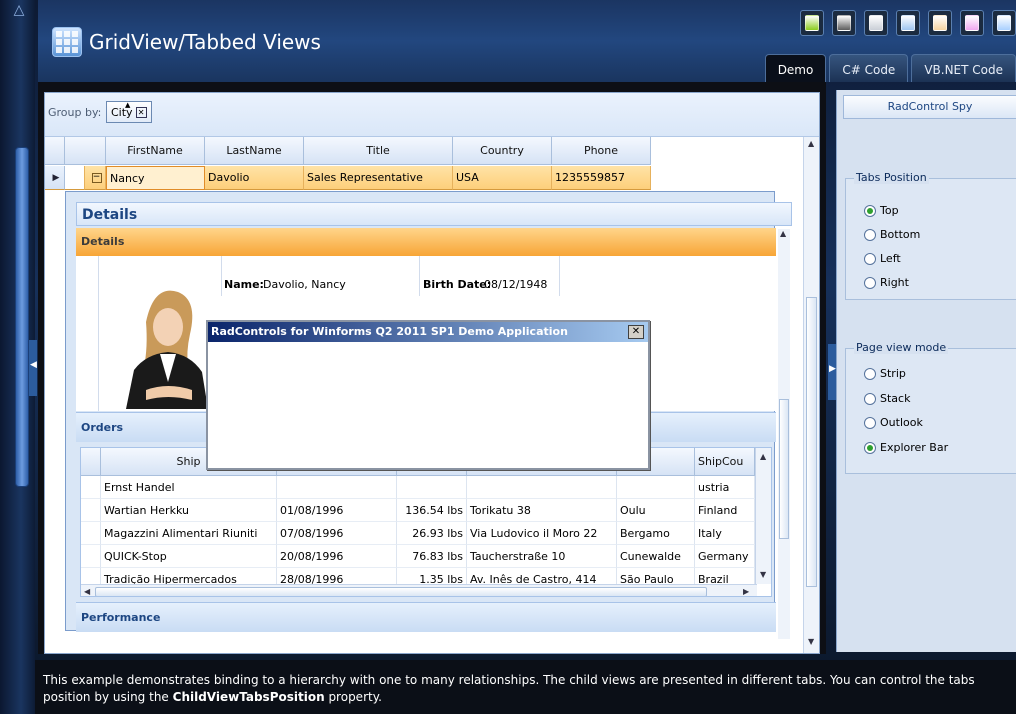 The width and height of the screenshot is (1016, 714). Describe the element at coordinates (906, 447) in the screenshot. I see `radio-explorer-bar: Explorer Bar` at that location.